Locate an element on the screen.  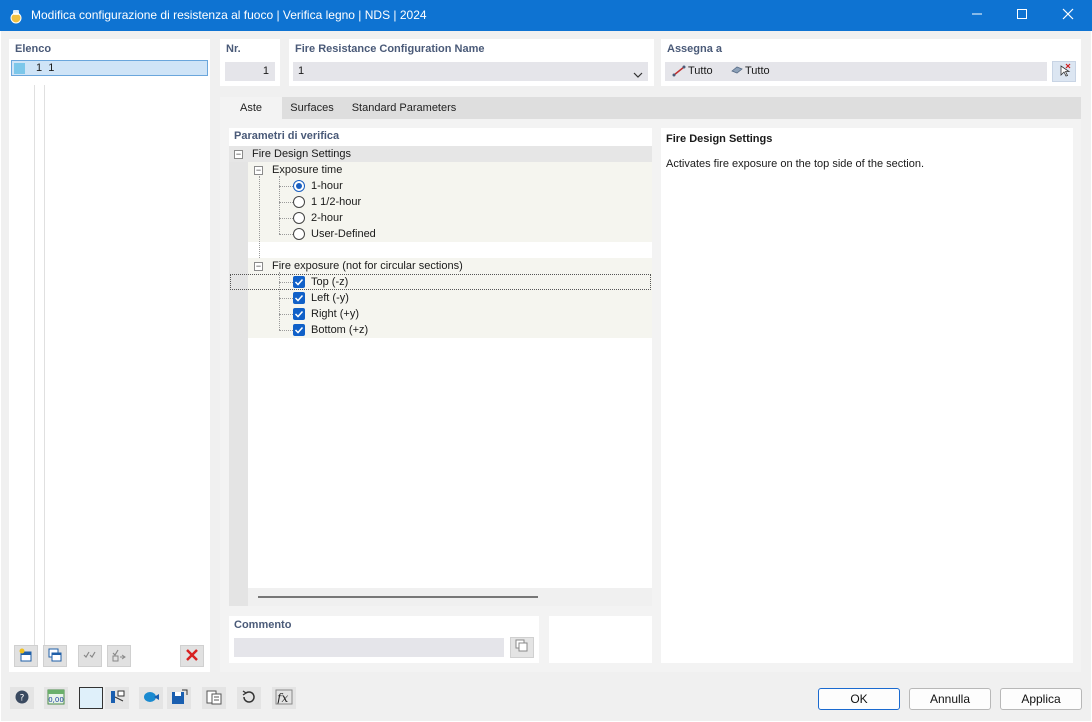
import-icon is located at coordinates (214, 698).